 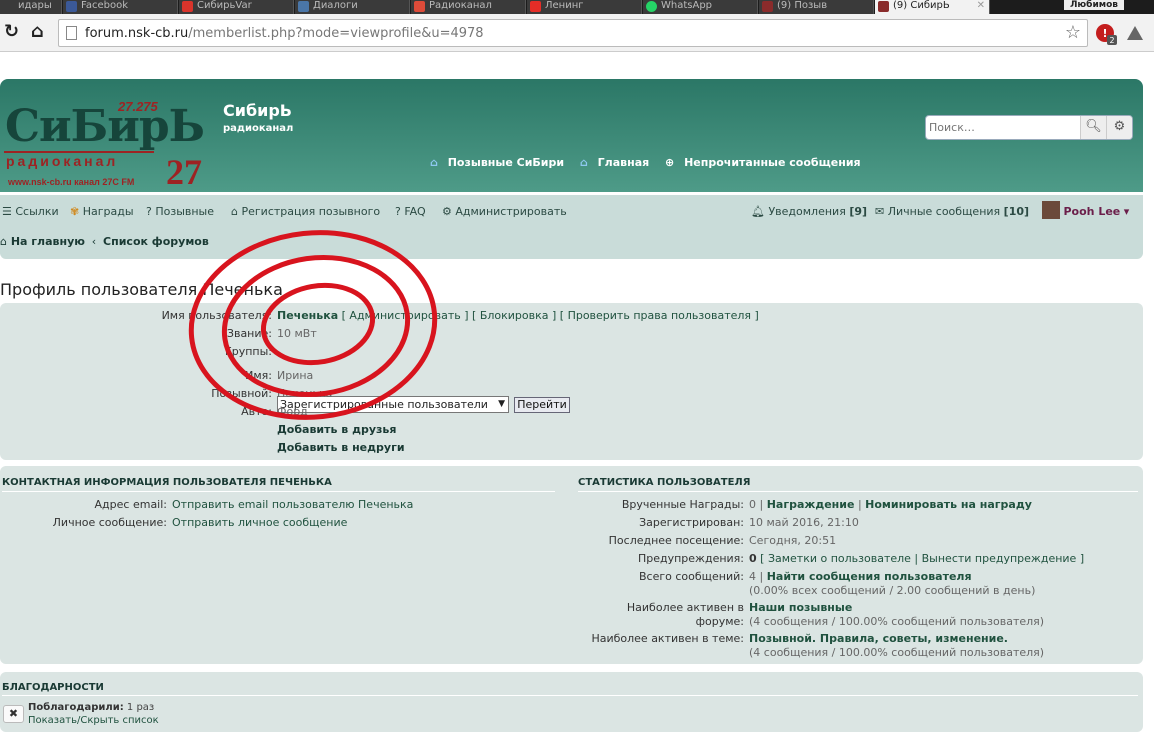 What do you see at coordinates (256, 411) in the screenshot?
I see `car-label: Авто:` at bounding box center [256, 411].